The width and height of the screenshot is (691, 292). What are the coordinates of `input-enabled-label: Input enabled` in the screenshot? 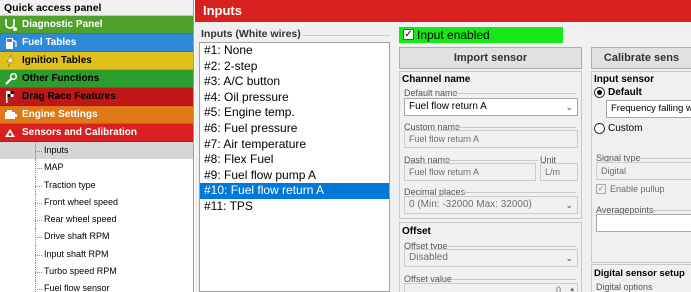 It's located at (453, 35).